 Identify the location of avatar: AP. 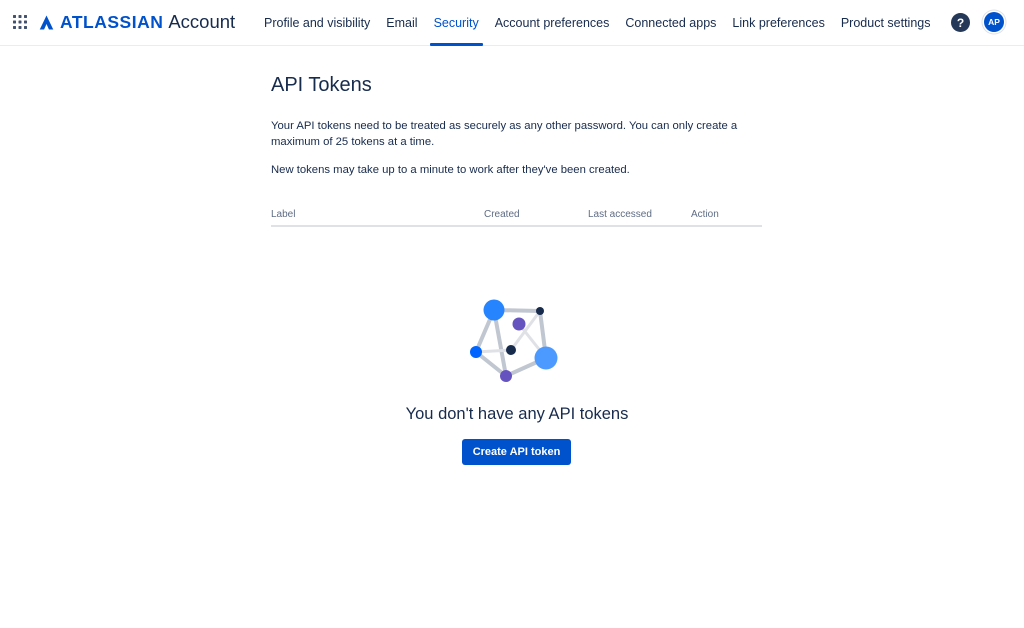
(994, 22).